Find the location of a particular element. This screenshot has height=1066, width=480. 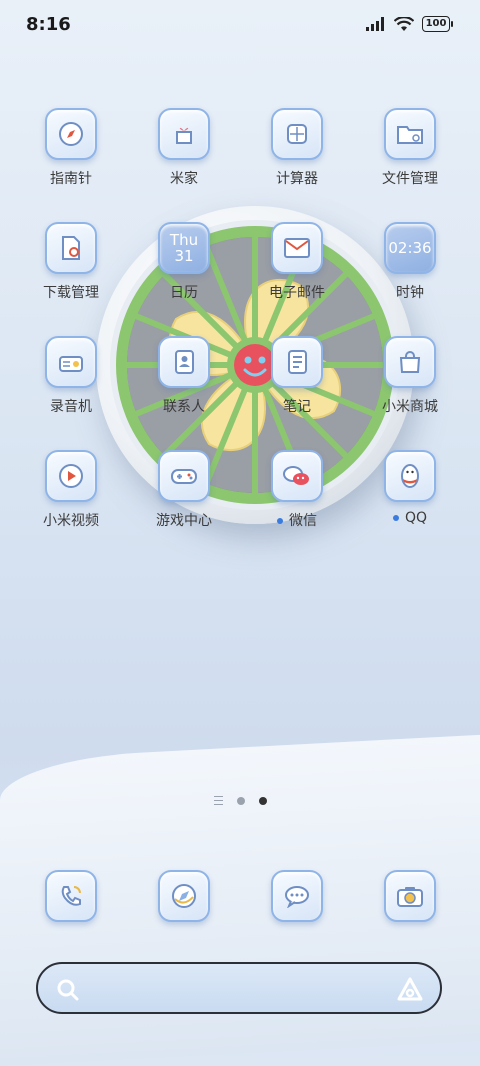

app-download-manager: 下载管理 is located at coordinates (71, 262).